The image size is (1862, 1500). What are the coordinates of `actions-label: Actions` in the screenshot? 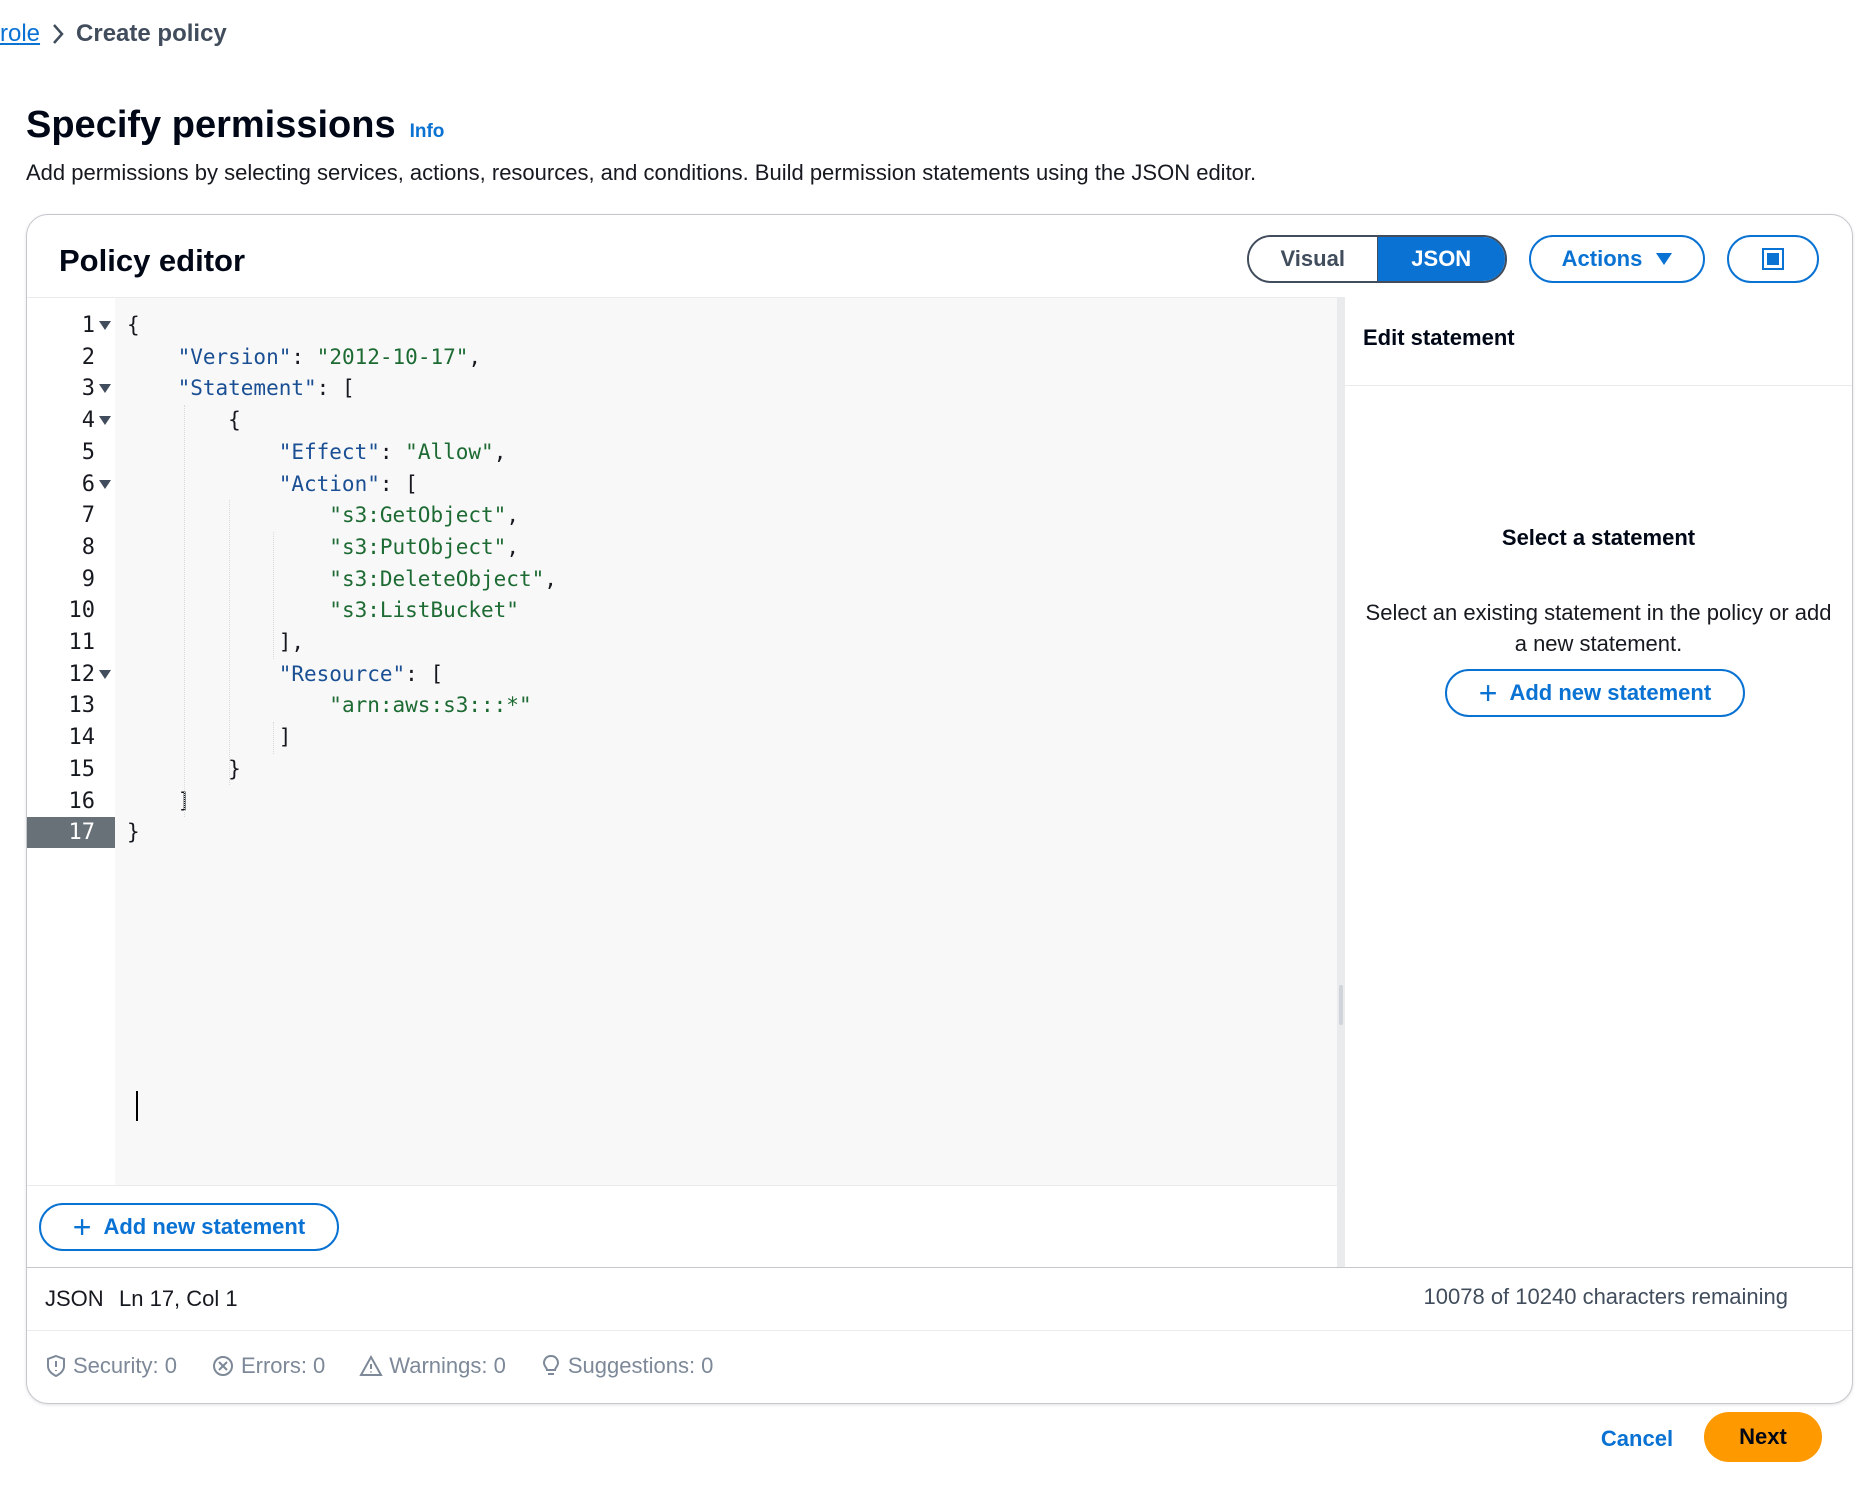 It's located at (1602, 258).